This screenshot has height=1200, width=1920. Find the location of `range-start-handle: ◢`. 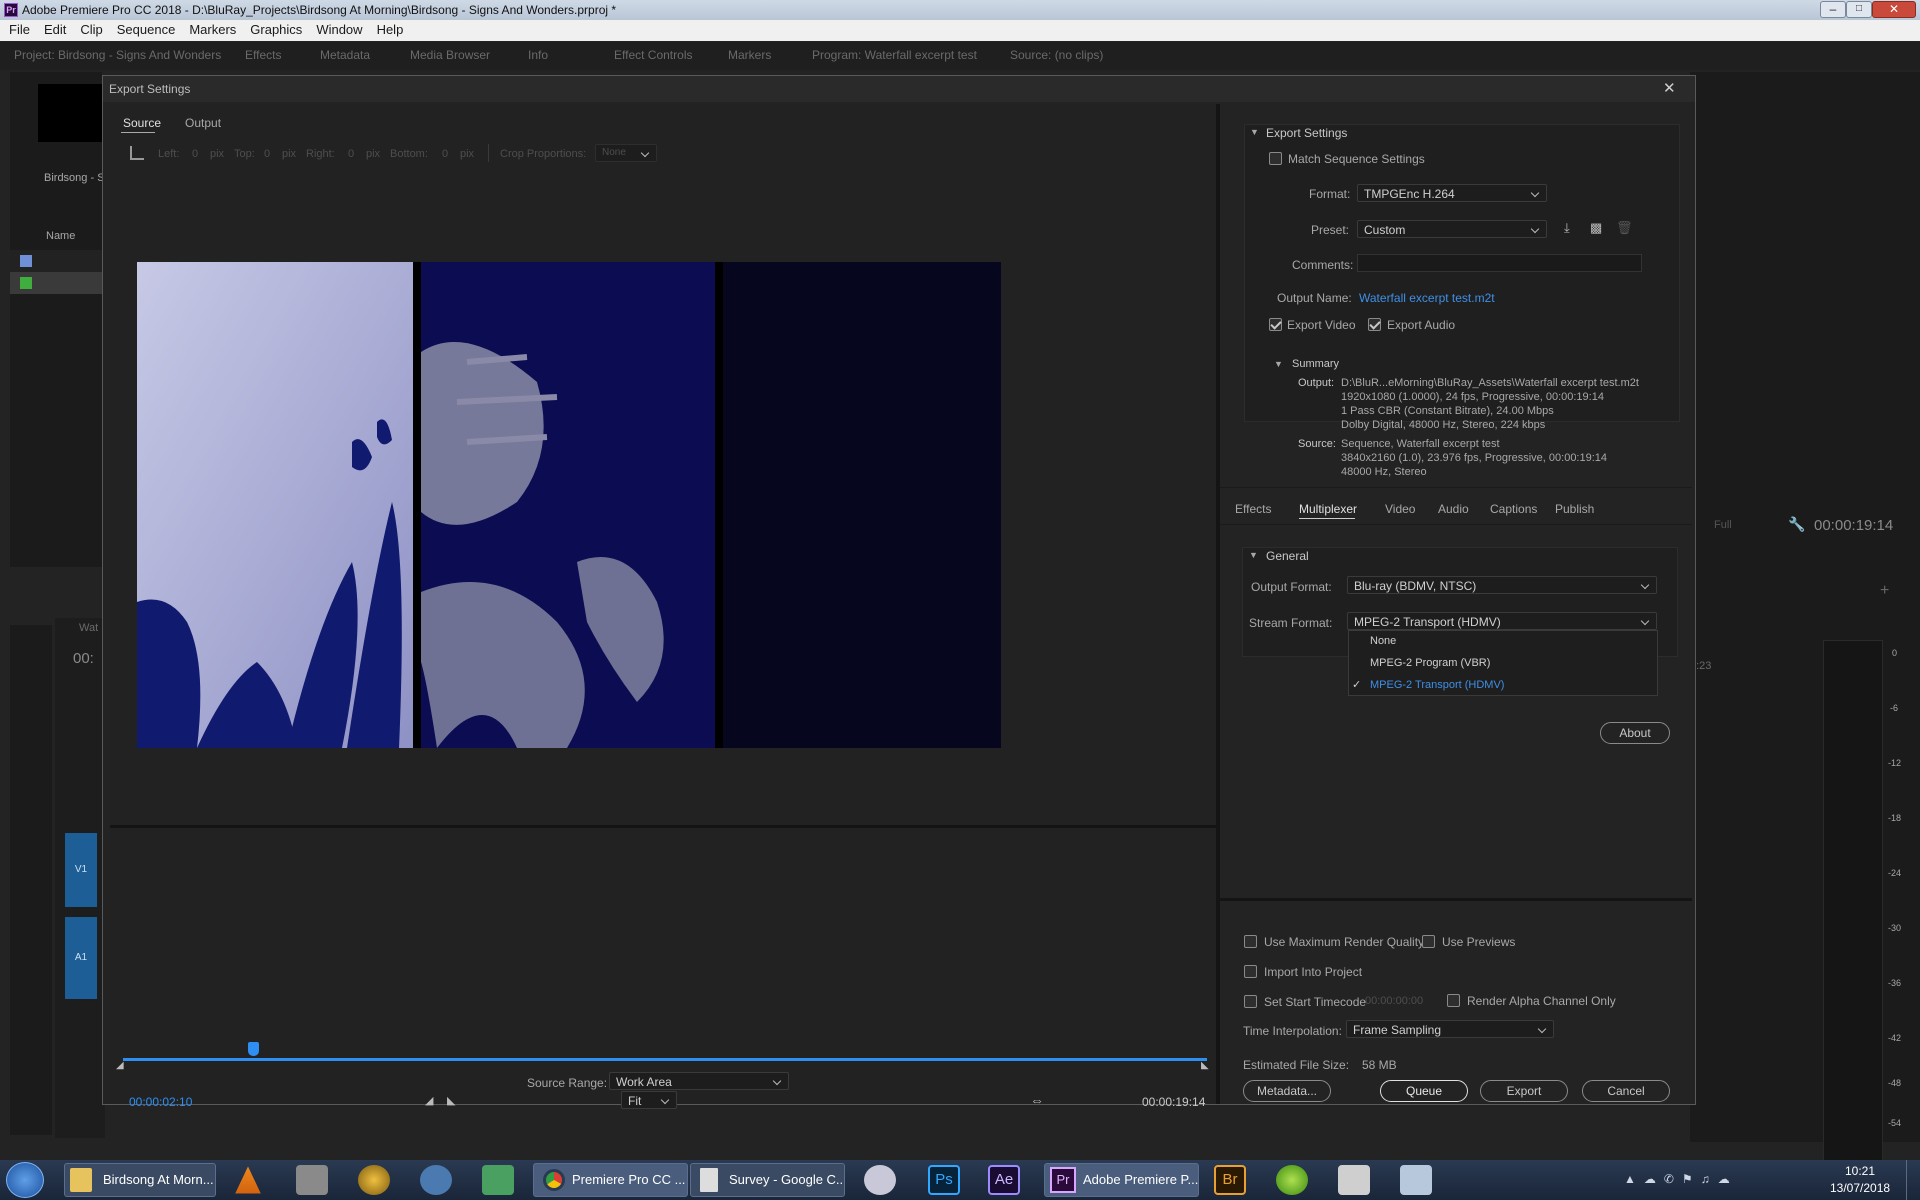

range-start-handle: ◢ is located at coordinates (120, 1065).